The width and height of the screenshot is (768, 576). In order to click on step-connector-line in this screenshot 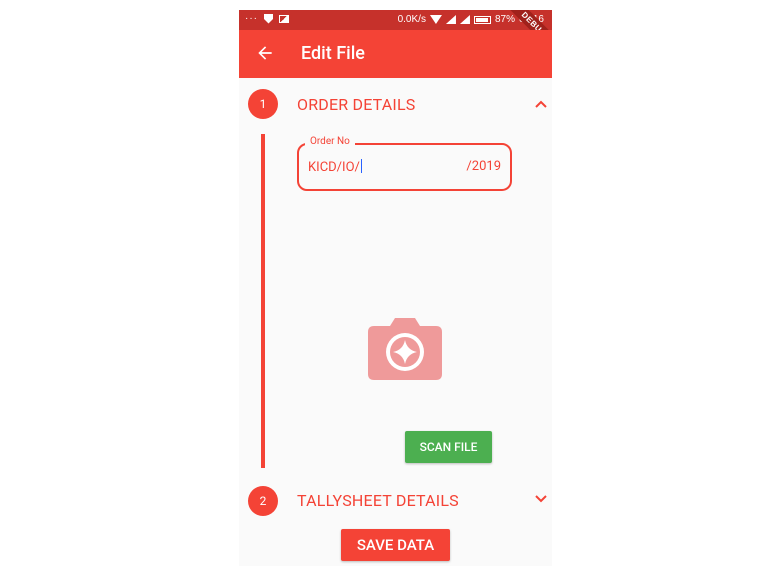, I will do `click(263, 301)`.